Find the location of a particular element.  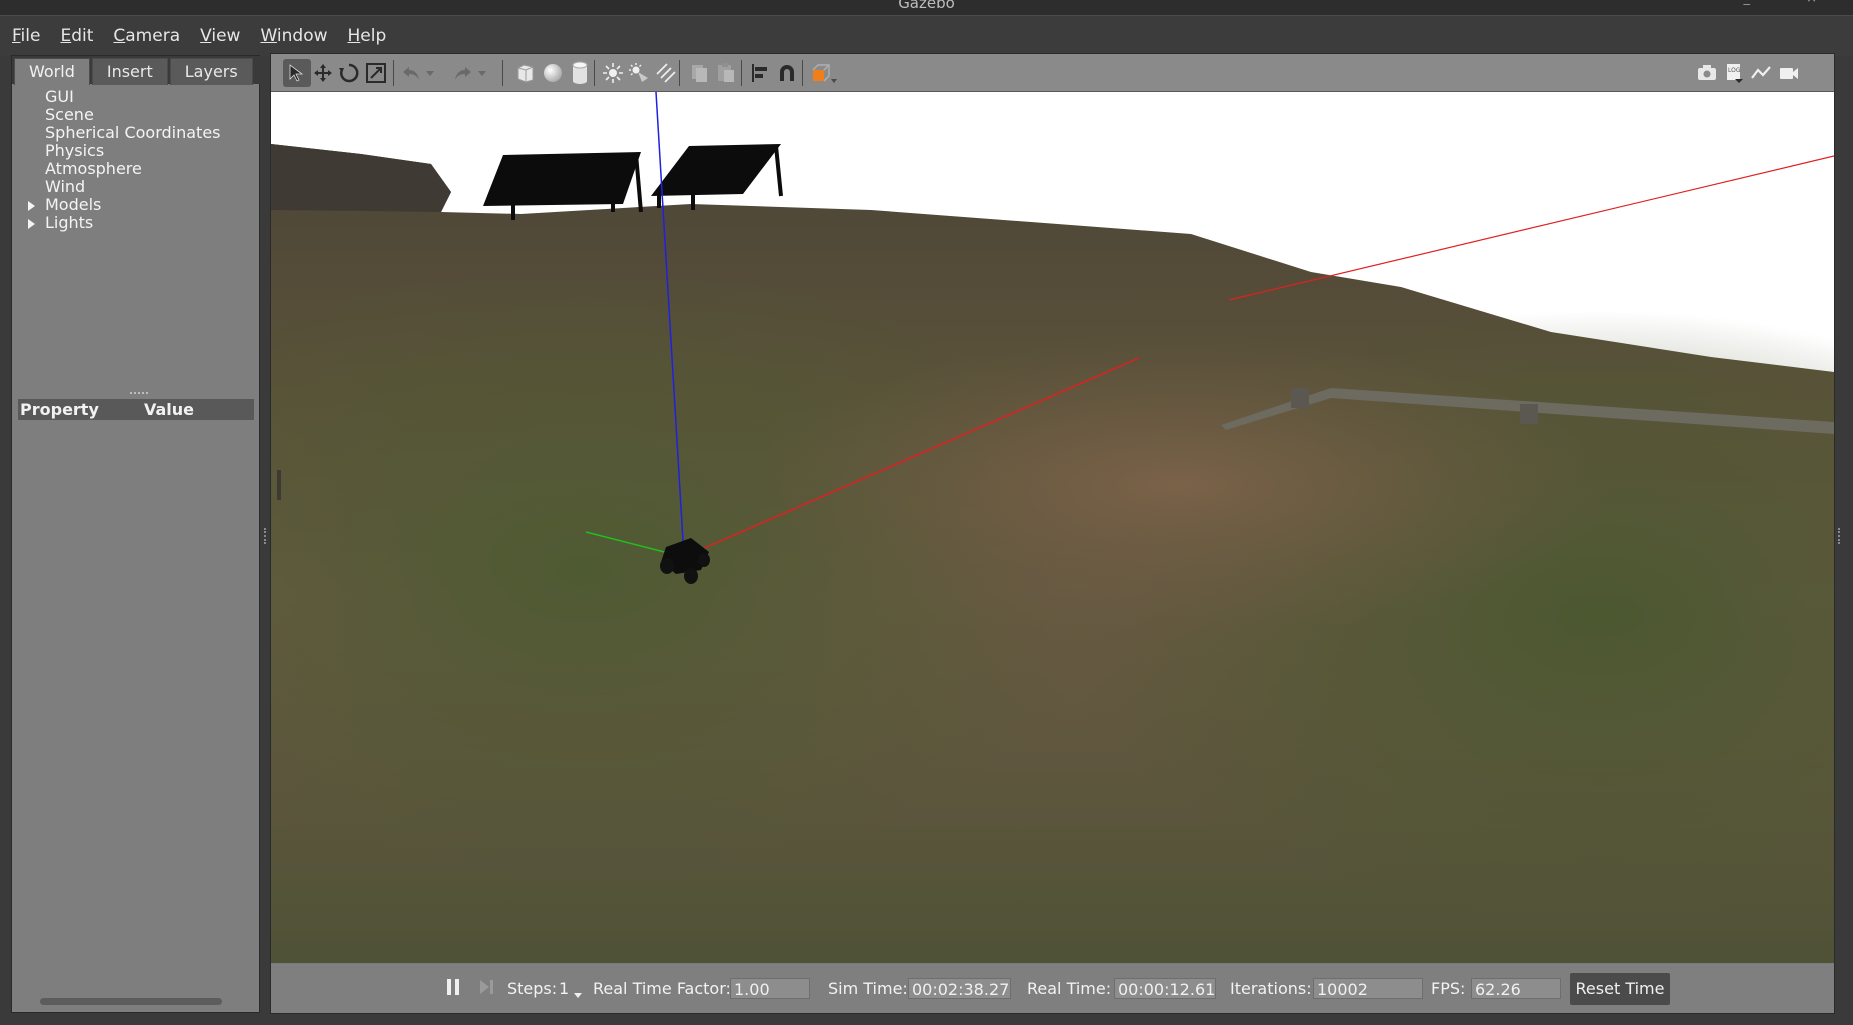

window-titlebar: Gazebo _ × is located at coordinates (926, 7).